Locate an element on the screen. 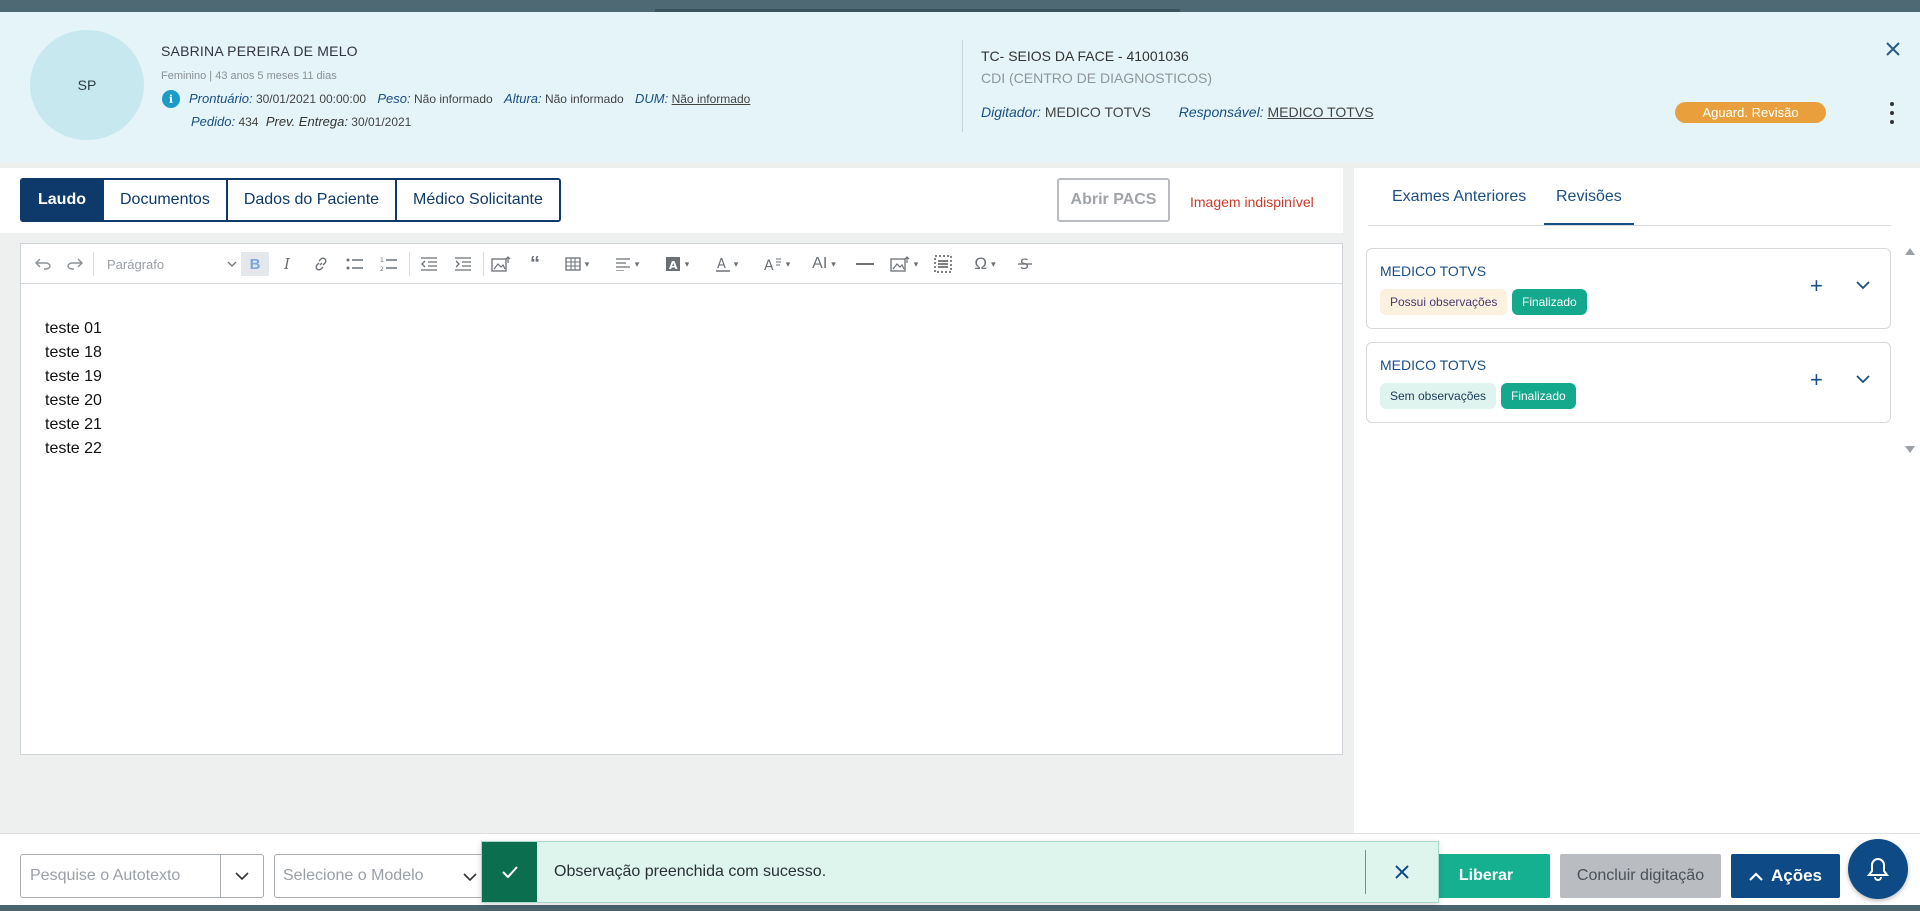  header-divider is located at coordinates (962, 86).